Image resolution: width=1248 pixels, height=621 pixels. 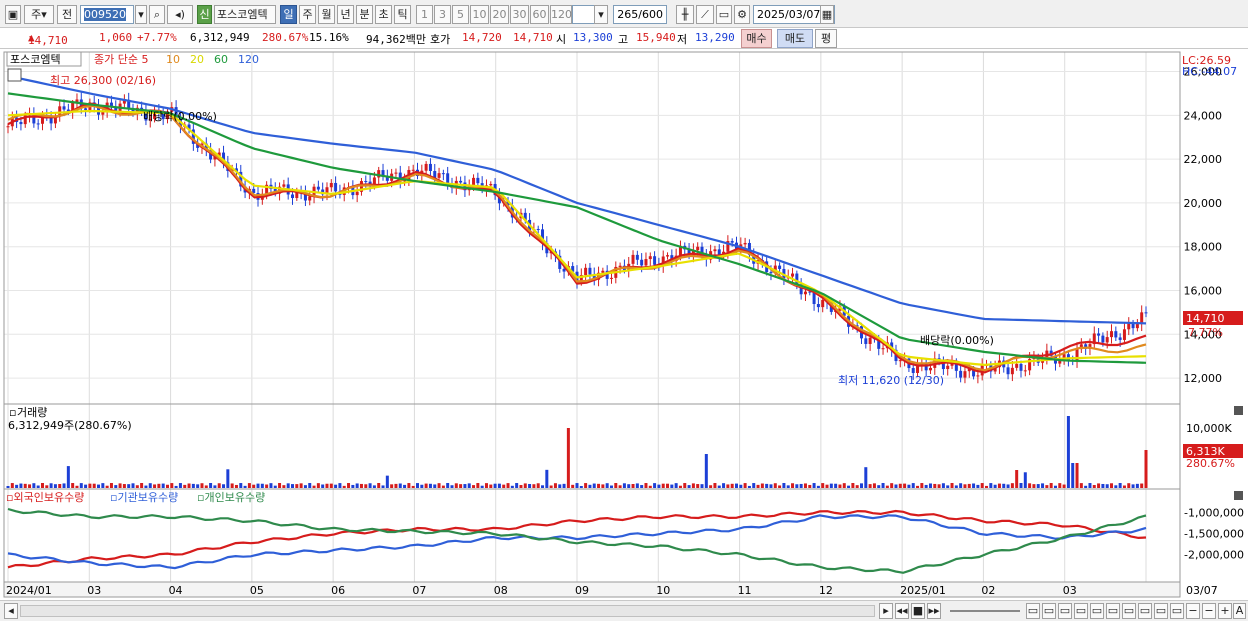 What do you see at coordinates (479, 14) in the screenshot?
I see `minute-tab: 10` at bounding box center [479, 14].